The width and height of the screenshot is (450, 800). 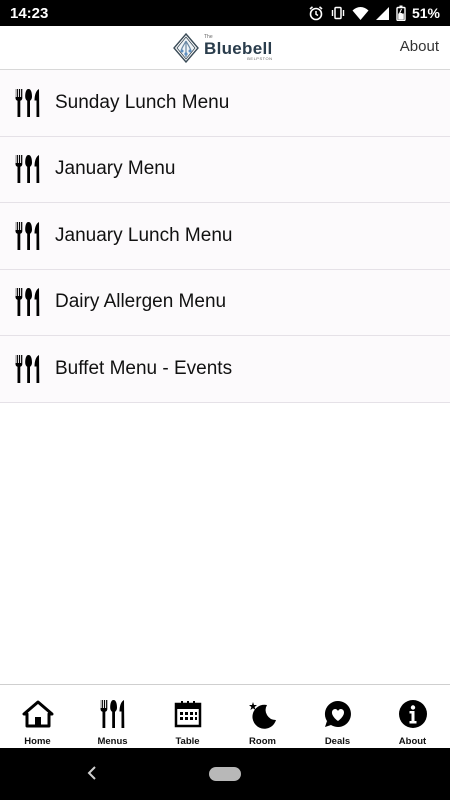 What do you see at coordinates (338, 13) in the screenshot?
I see `vibrate-icon` at bounding box center [338, 13].